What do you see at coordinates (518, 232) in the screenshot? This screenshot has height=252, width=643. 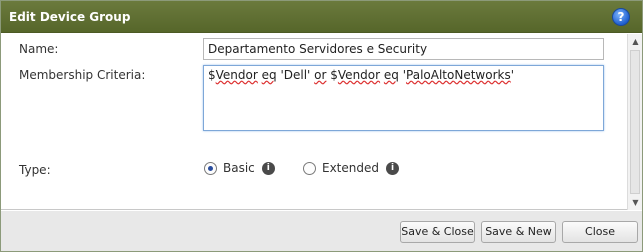 I see `save-and-new-button: Save & New` at bounding box center [518, 232].